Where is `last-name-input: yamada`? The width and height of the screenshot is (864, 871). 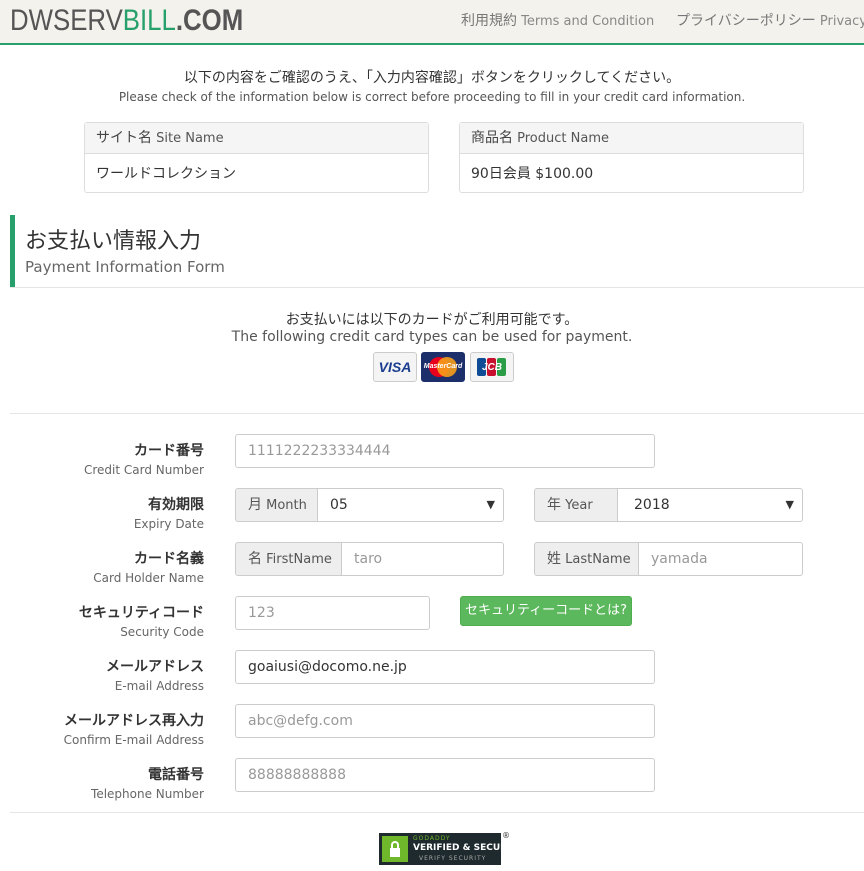
last-name-input: yamada is located at coordinates (721, 559).